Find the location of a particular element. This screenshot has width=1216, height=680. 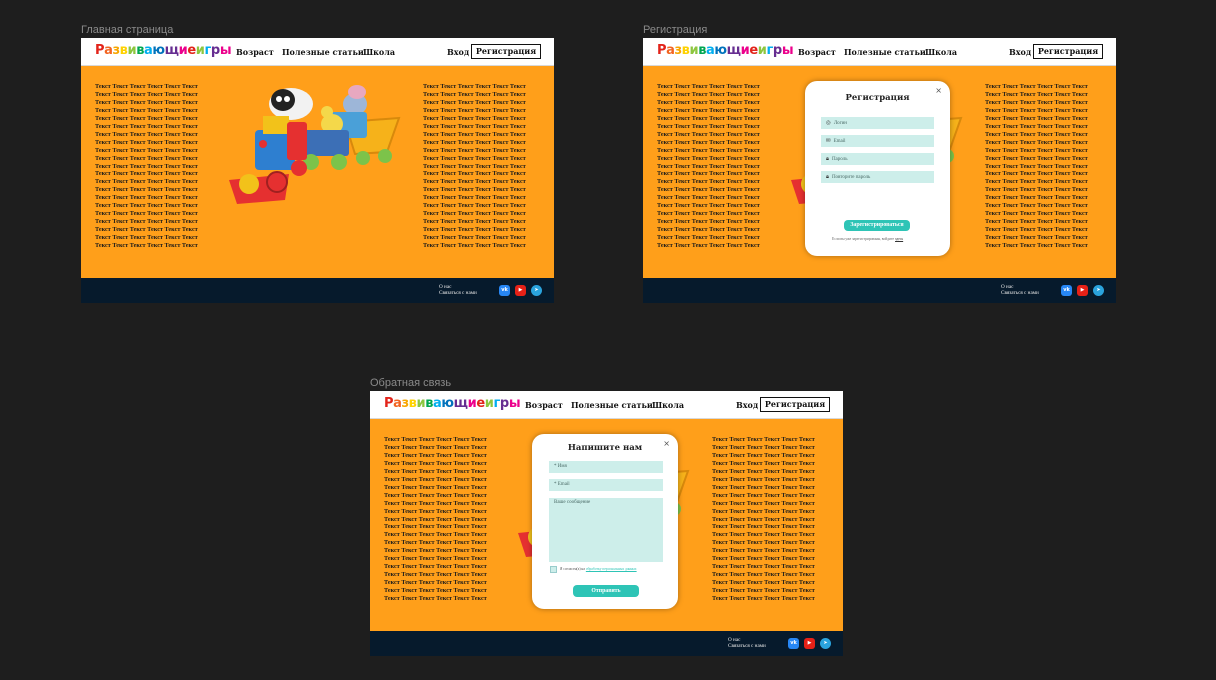

consent-checkbox is located at coordinates (553, 569).